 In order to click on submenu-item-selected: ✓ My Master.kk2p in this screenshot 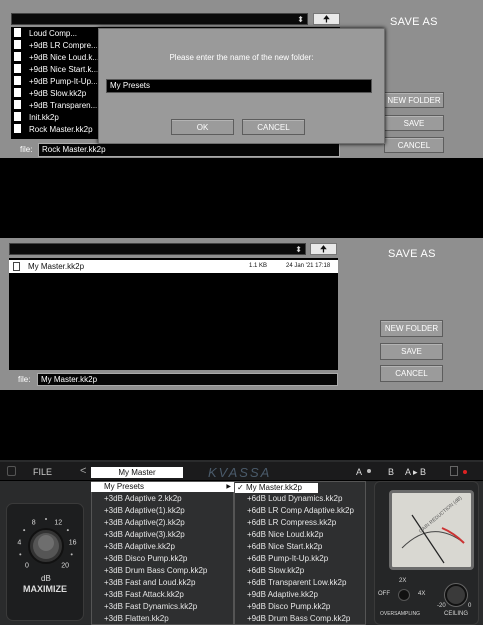, I will do `click(276, 488)`.